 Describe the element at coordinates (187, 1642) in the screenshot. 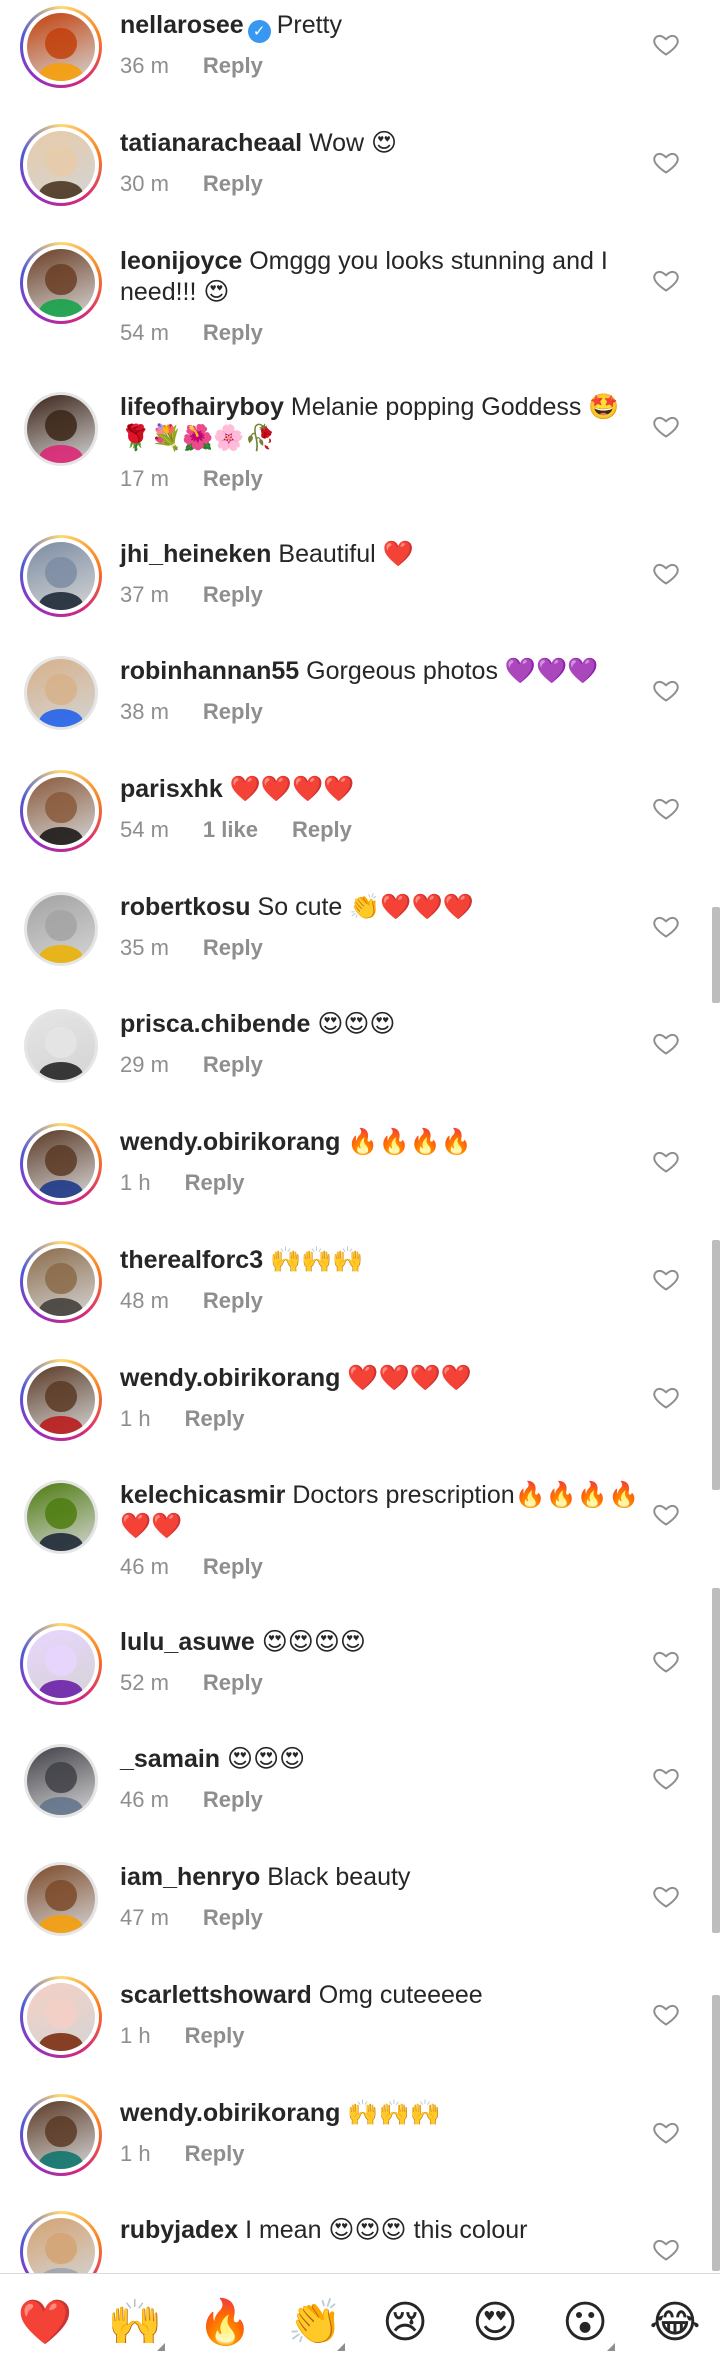

I see `comment-username: lulu_asuwe` at that location.